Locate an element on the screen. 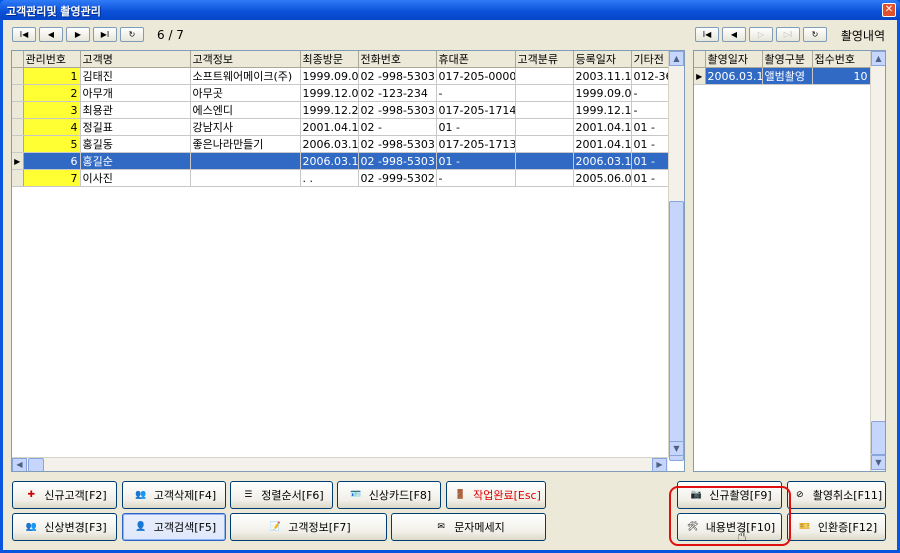 This screenshot has width=900, height=553. col-header-info: 고객정보 is located at coordinates (245, 59).